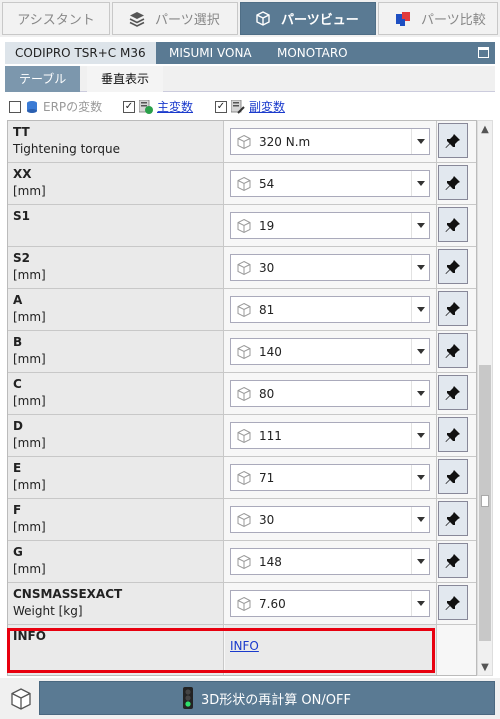  Describe the element at coordinates (403, 19) in the screenshot. I see `compare-icon` at that location.